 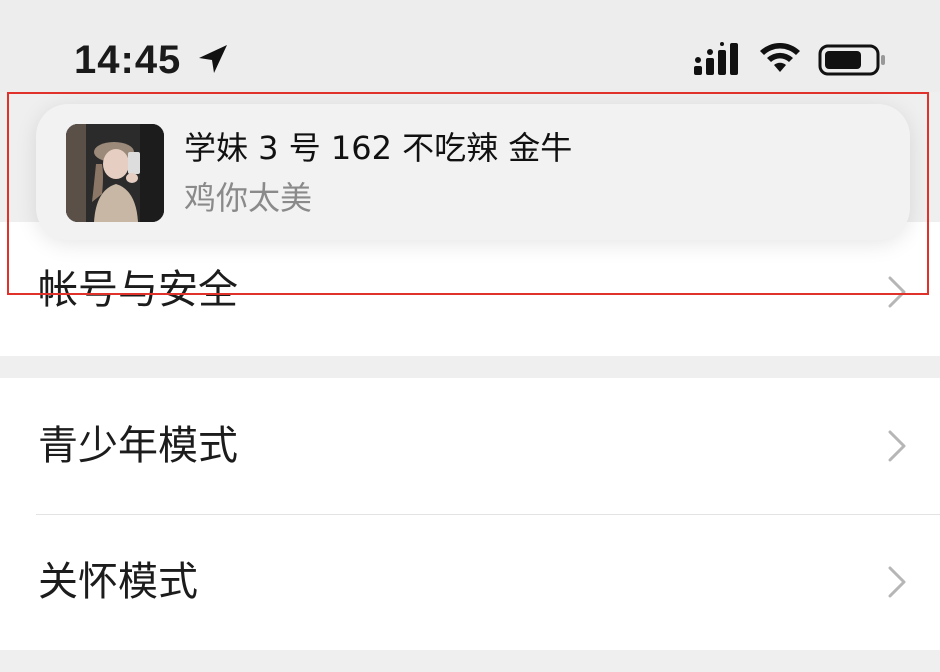 I want to click on row-label: 青少年模式, so click(x=138, y=446).